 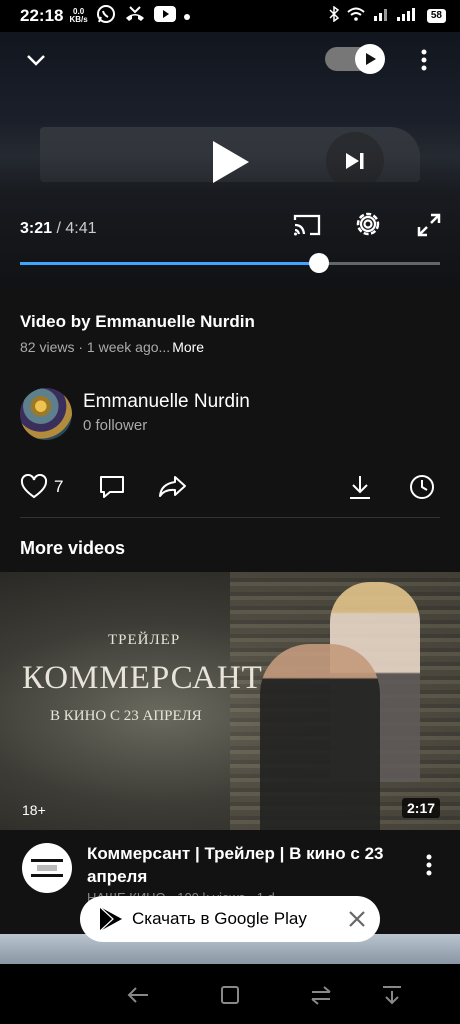 I want to click on google-play-icon, so click(x=110, y=919).